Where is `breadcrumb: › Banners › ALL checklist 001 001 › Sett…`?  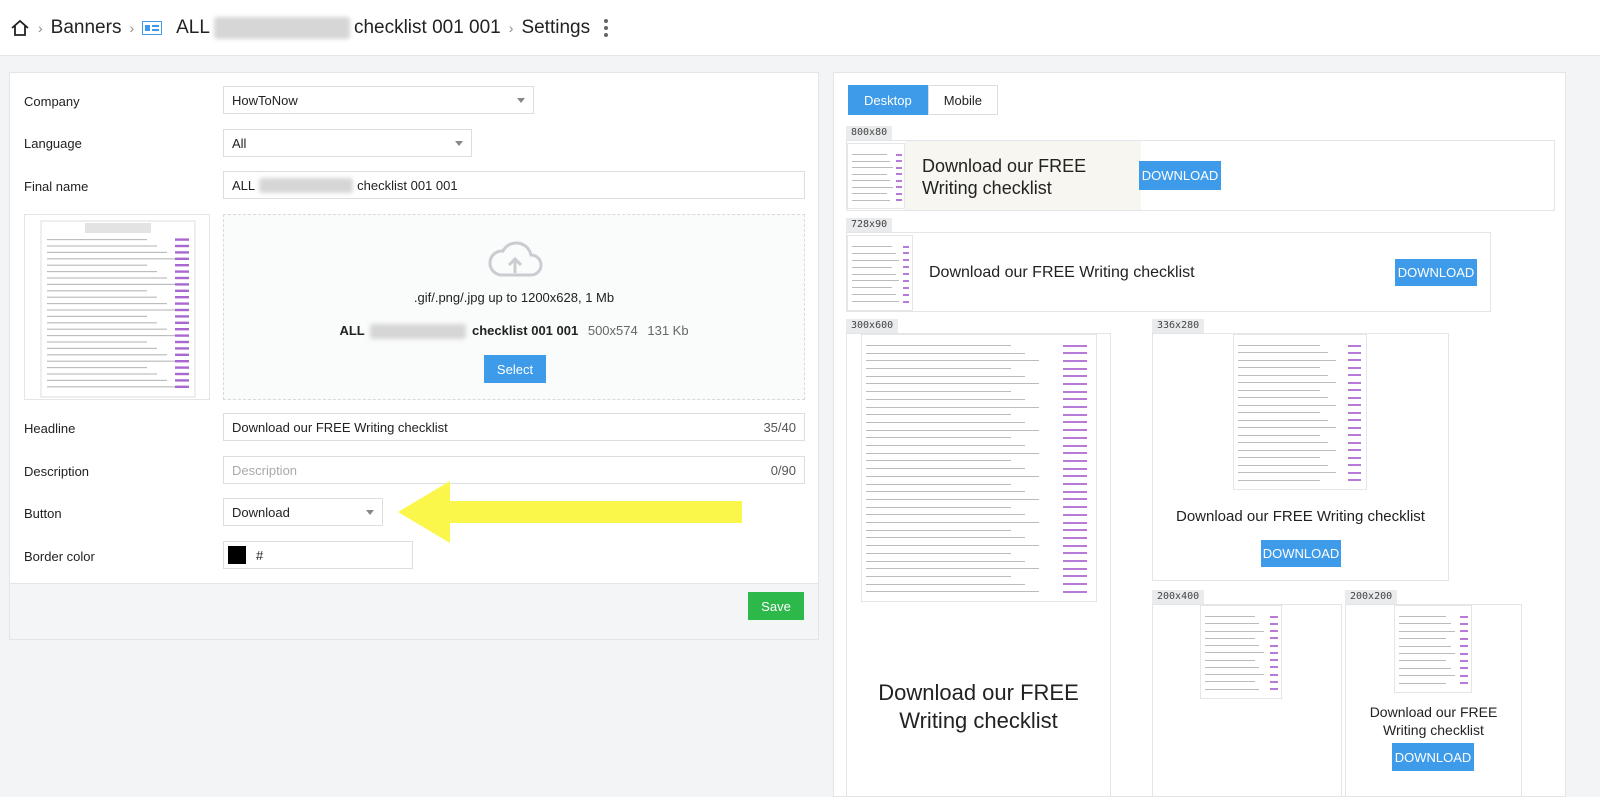 breadcrumb: › Banners › ALL checklist 001 001 › Sett… is located at coordinates (800, 28).